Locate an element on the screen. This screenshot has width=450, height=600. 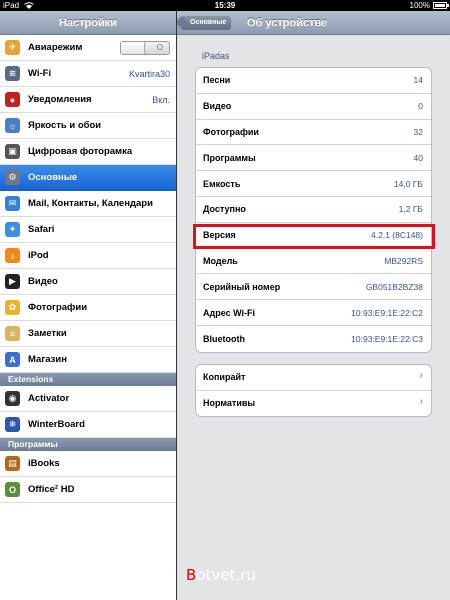
link-row-label: Нормативы is located at coordinates (229, 403).